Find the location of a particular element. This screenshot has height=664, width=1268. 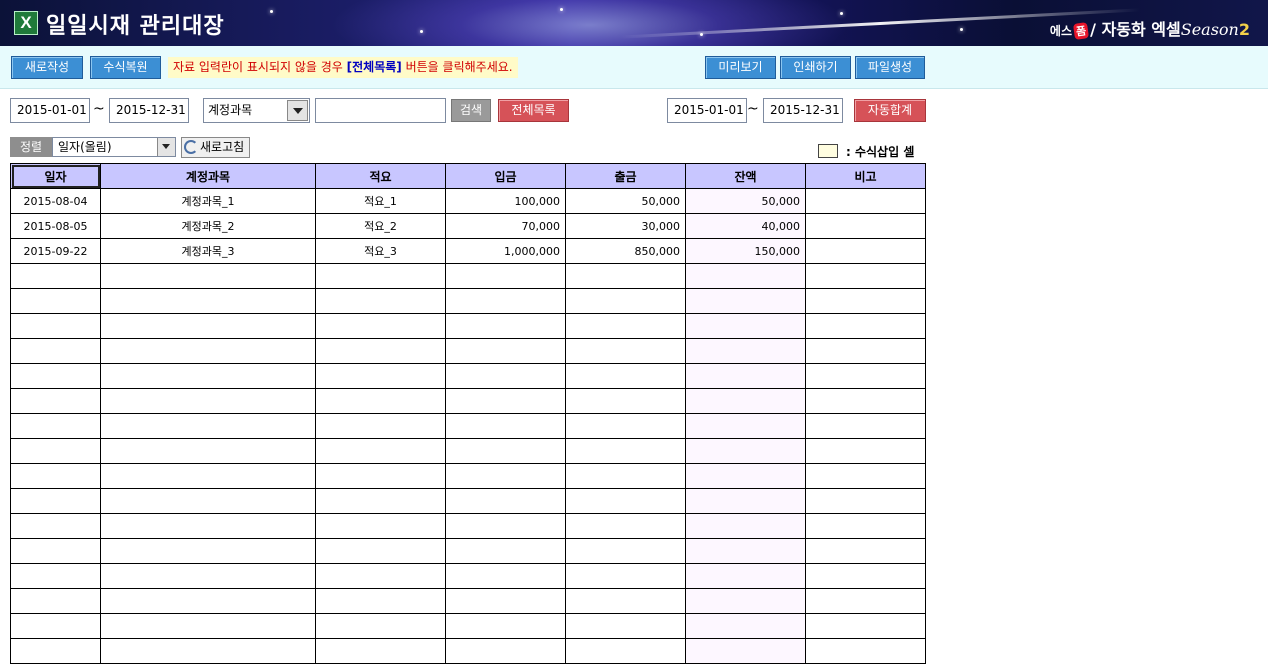

header-withdrawal: 출금 is located at coordinates (625, 176).